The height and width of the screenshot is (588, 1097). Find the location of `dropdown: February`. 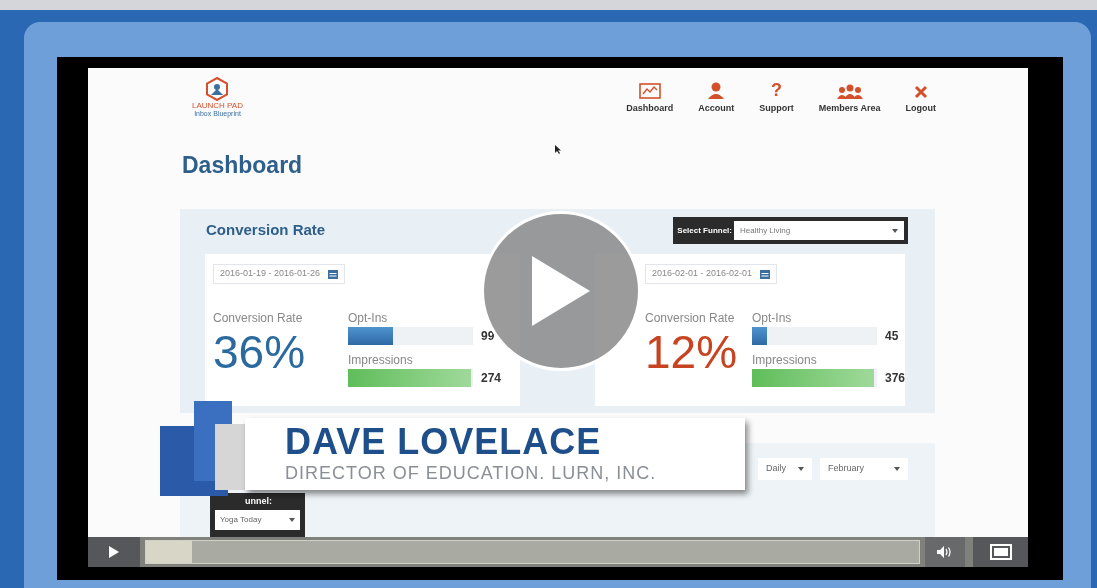

dropdown: February is located at coordinates (864, 468).